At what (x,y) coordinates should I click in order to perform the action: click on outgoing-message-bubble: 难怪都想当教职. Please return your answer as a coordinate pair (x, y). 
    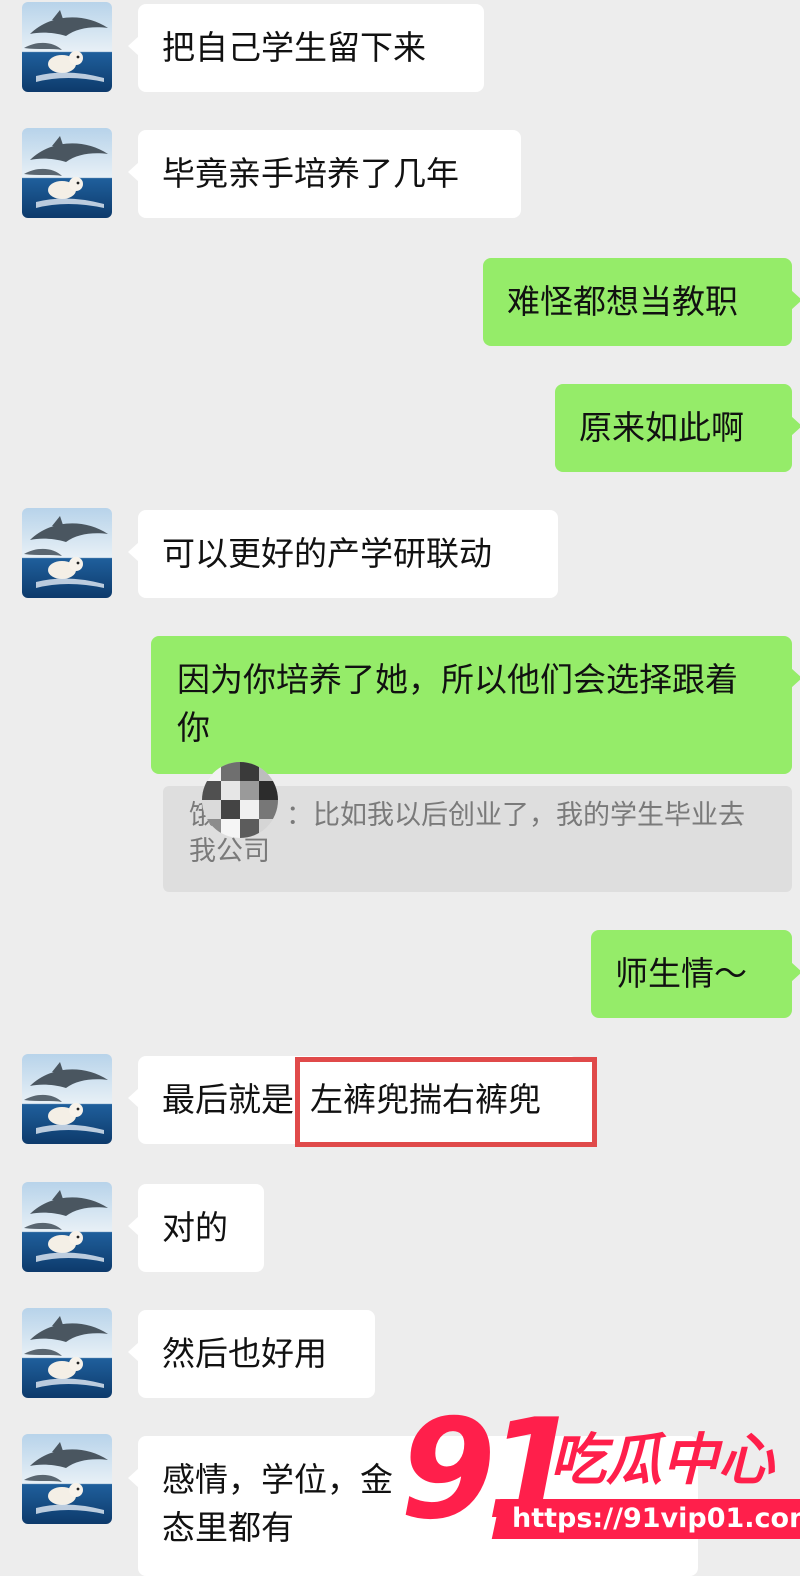
    Looking at the image, I should click on (641, 302).